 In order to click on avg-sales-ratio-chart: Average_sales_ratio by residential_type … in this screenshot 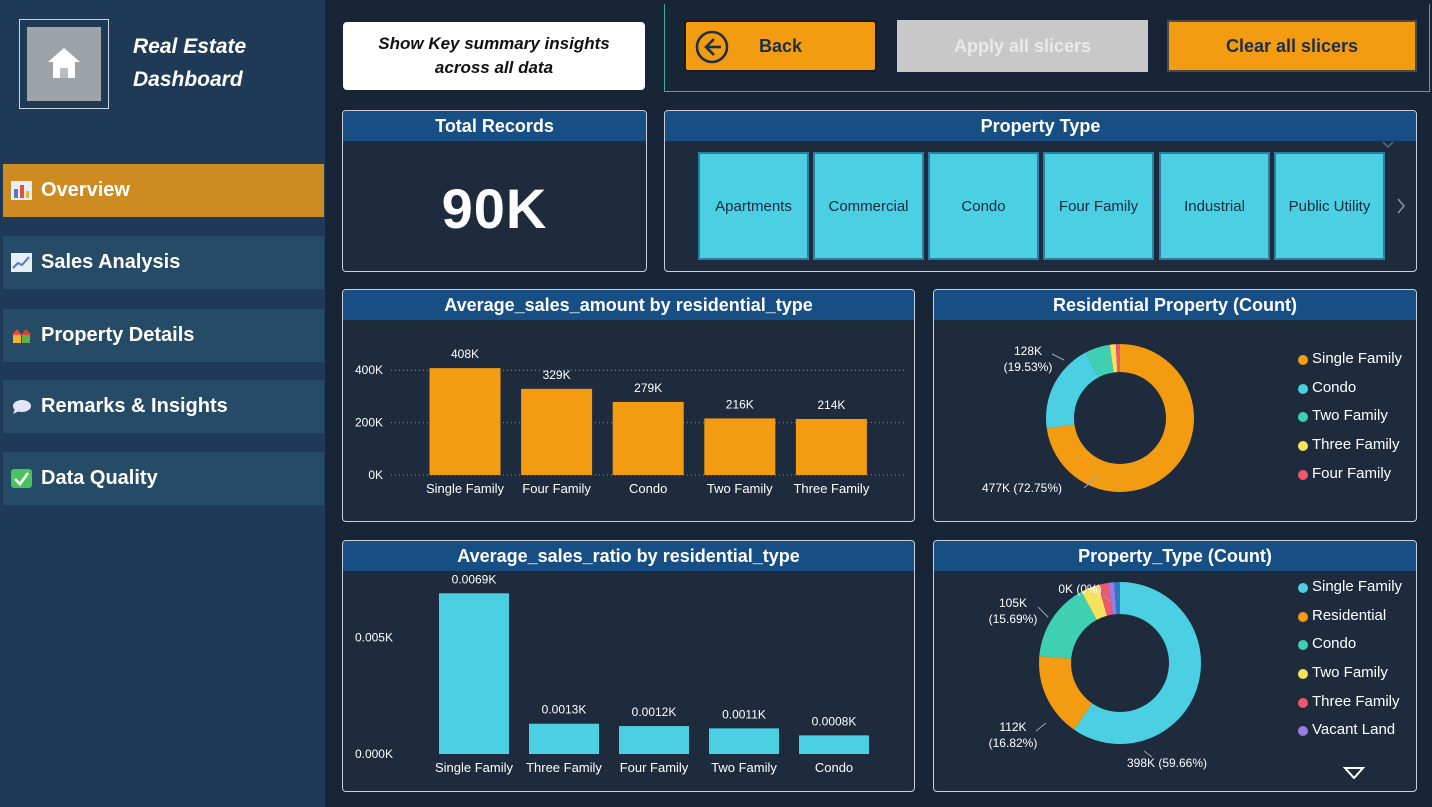, I will do `click(628, 666)`.